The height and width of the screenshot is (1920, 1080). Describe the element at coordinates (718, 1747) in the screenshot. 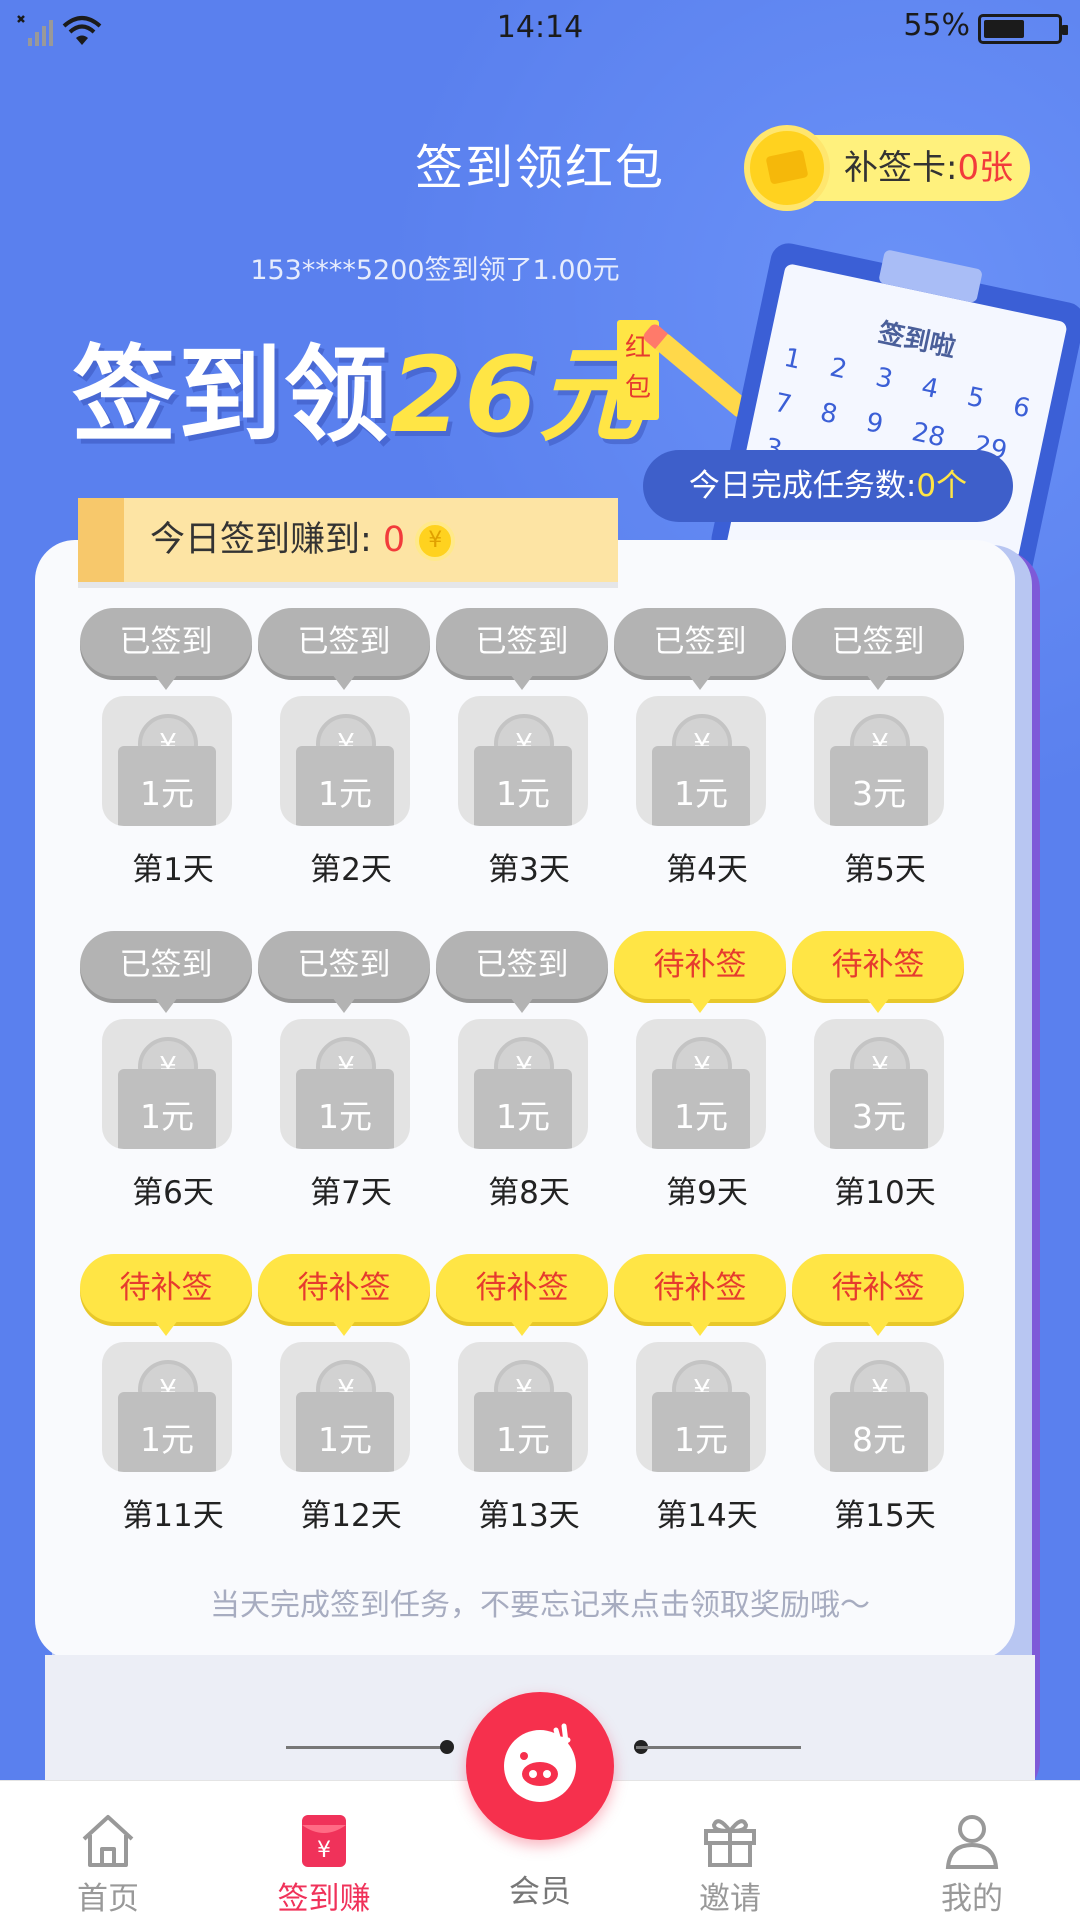

I see `right-divider` at that location.